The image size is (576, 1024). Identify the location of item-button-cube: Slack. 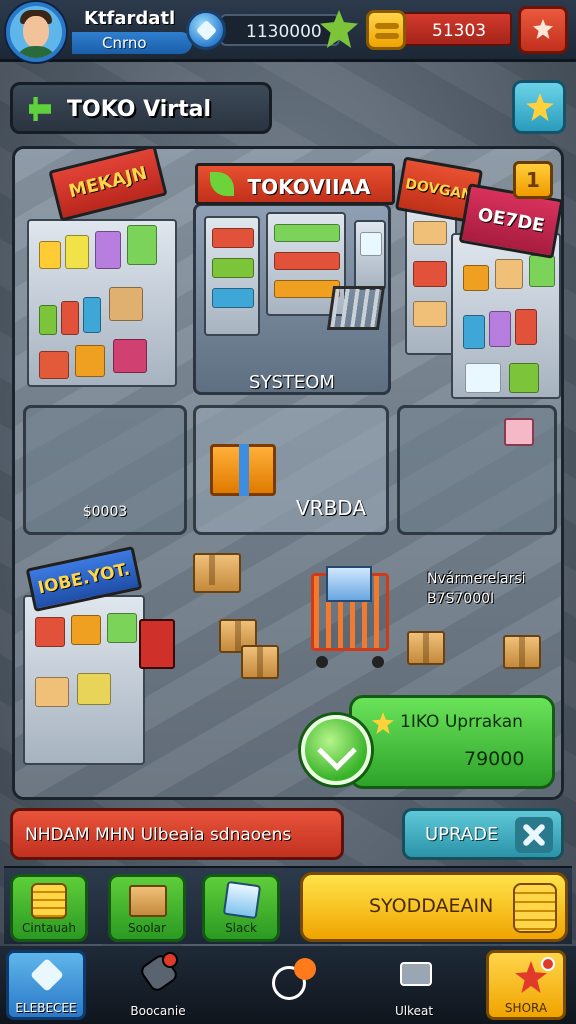
(241, 908).